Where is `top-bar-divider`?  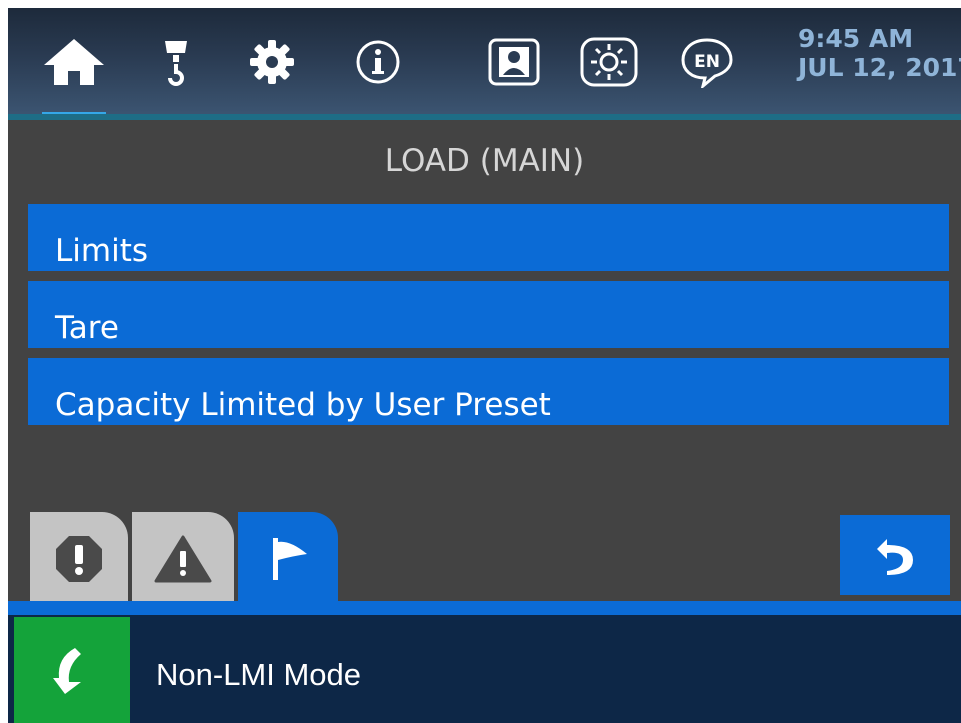
top-bar-divider is located at coordinates (484, 117).